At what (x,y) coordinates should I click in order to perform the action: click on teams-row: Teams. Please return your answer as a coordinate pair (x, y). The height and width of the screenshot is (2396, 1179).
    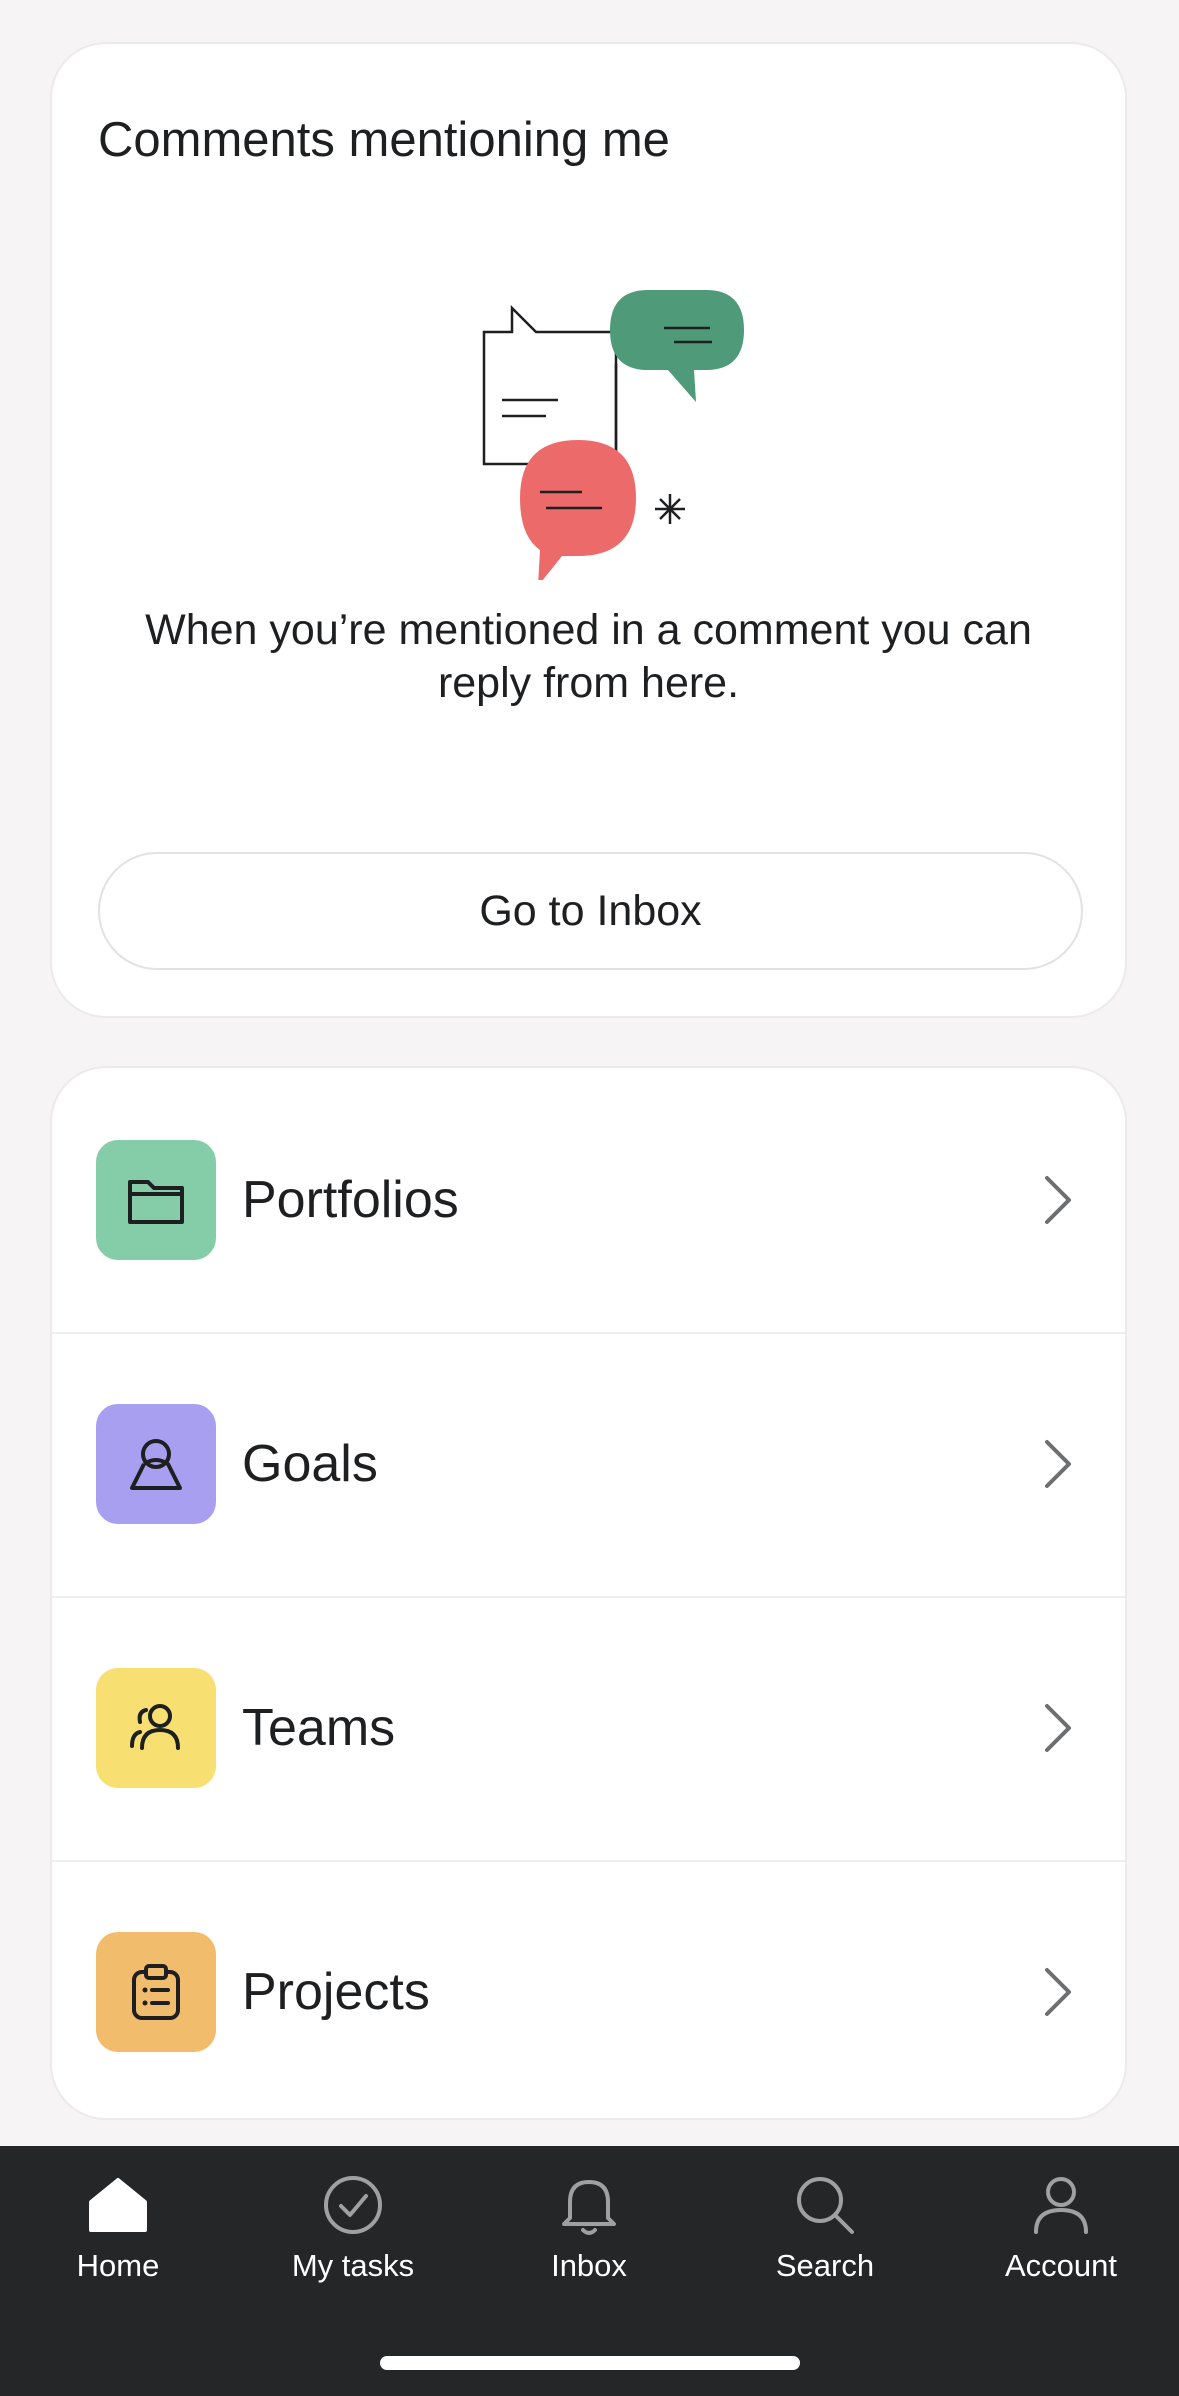
    Looking at the image, I should click on (588, 1729).